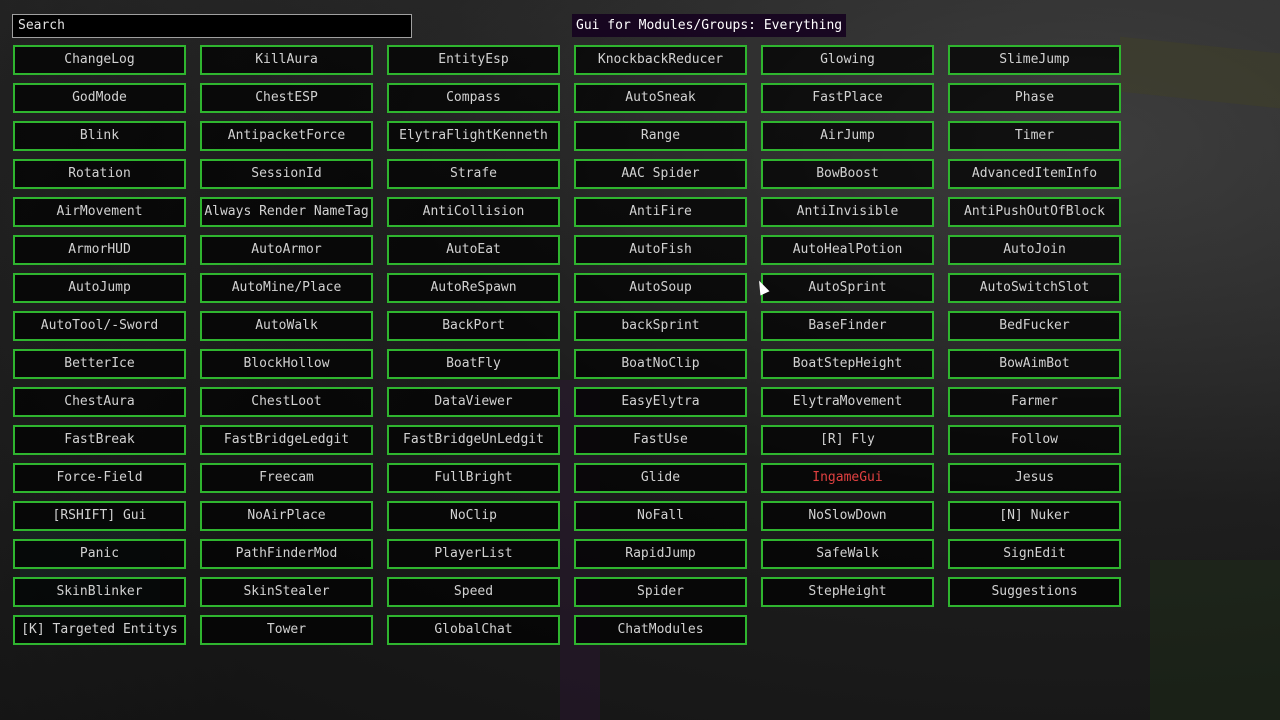 The width and height of the screenshot is (1280, 720). I want to click on module-button: NoAirPlace, so click(286, 516).